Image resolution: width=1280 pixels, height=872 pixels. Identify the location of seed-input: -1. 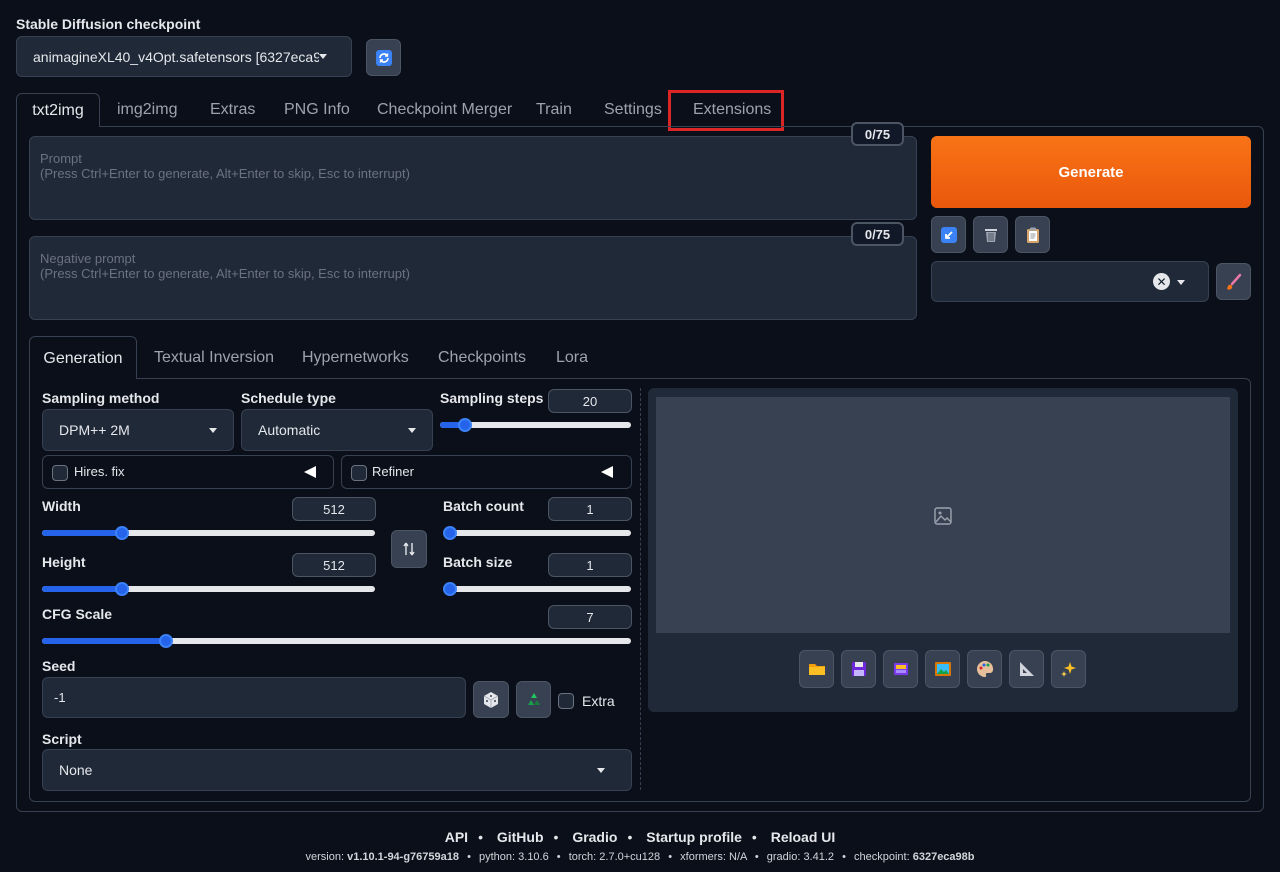
(254, 697).